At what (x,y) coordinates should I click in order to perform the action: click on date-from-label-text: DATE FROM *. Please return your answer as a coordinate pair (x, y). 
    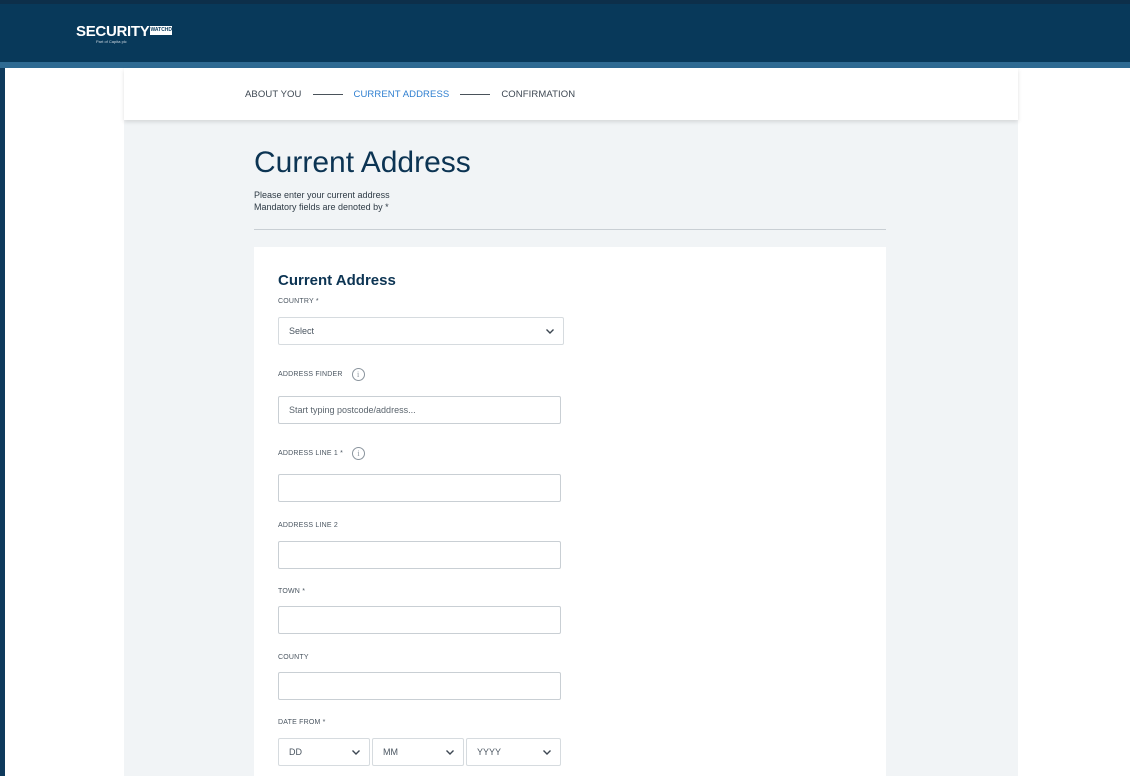
    Looking at the image, I should click on (302, 722).